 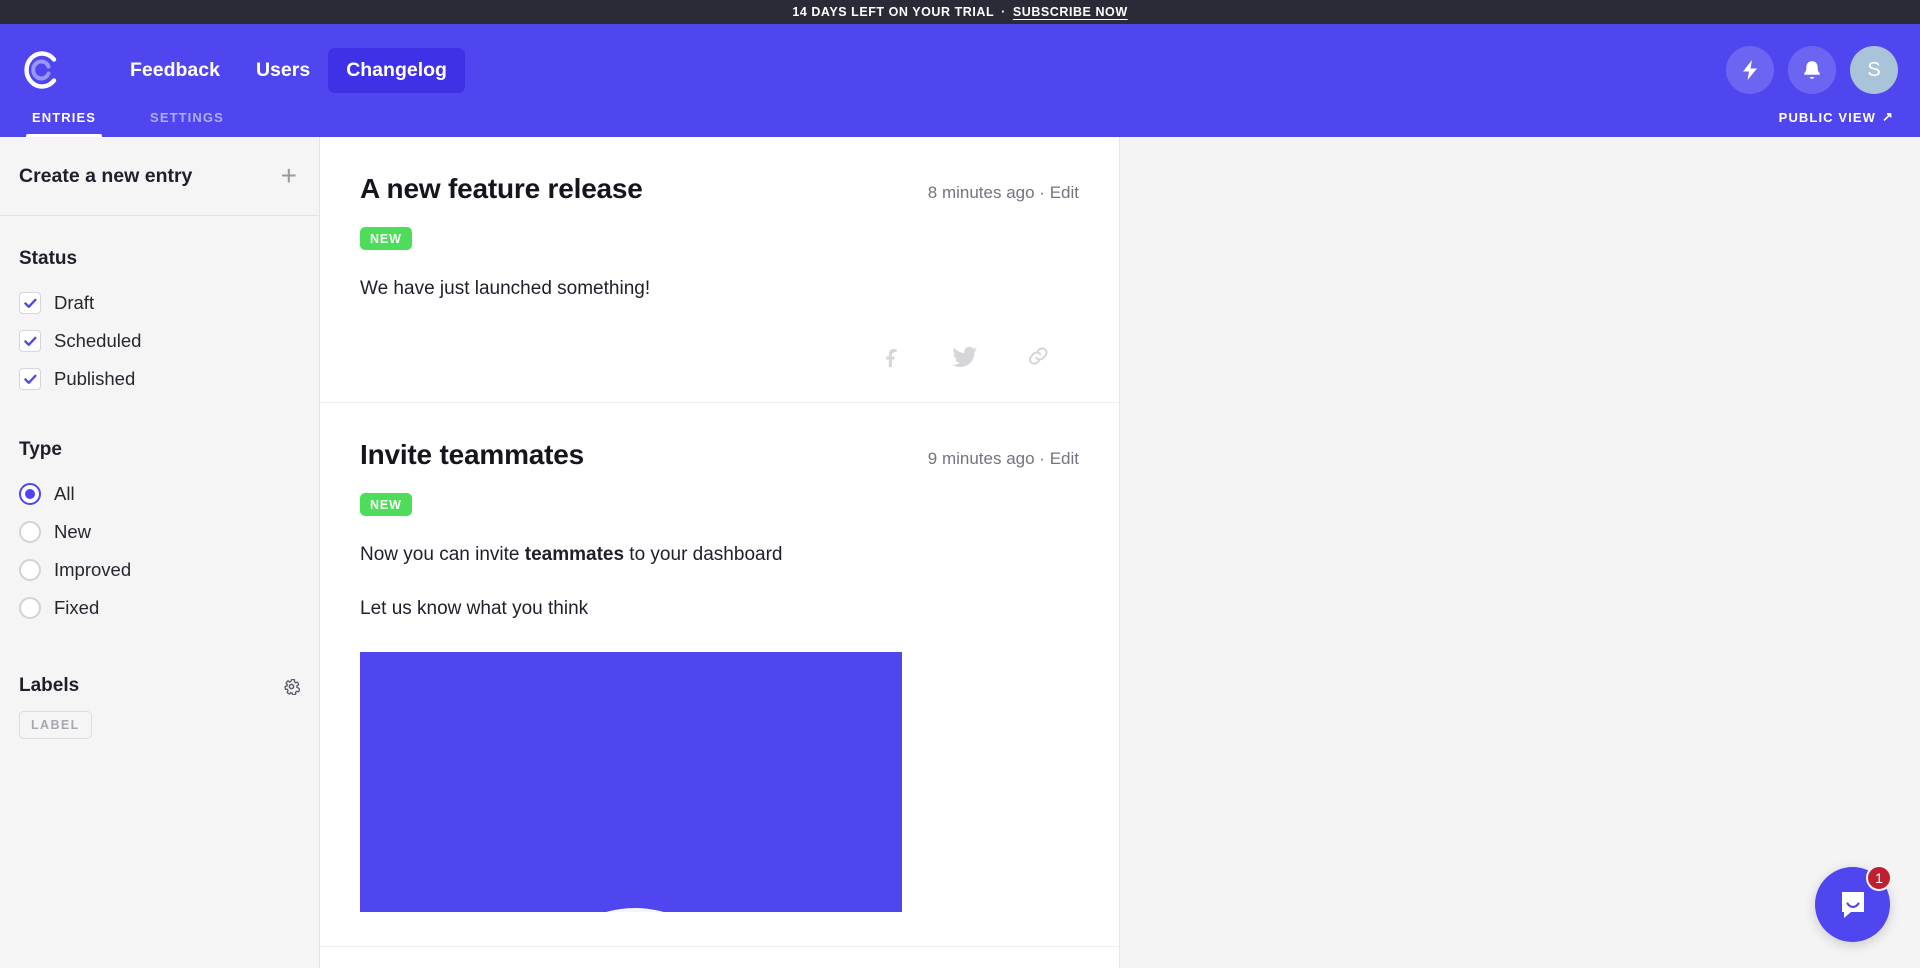 I want to click on entry-text: We have just launched something!, so click(x=505, y=288).